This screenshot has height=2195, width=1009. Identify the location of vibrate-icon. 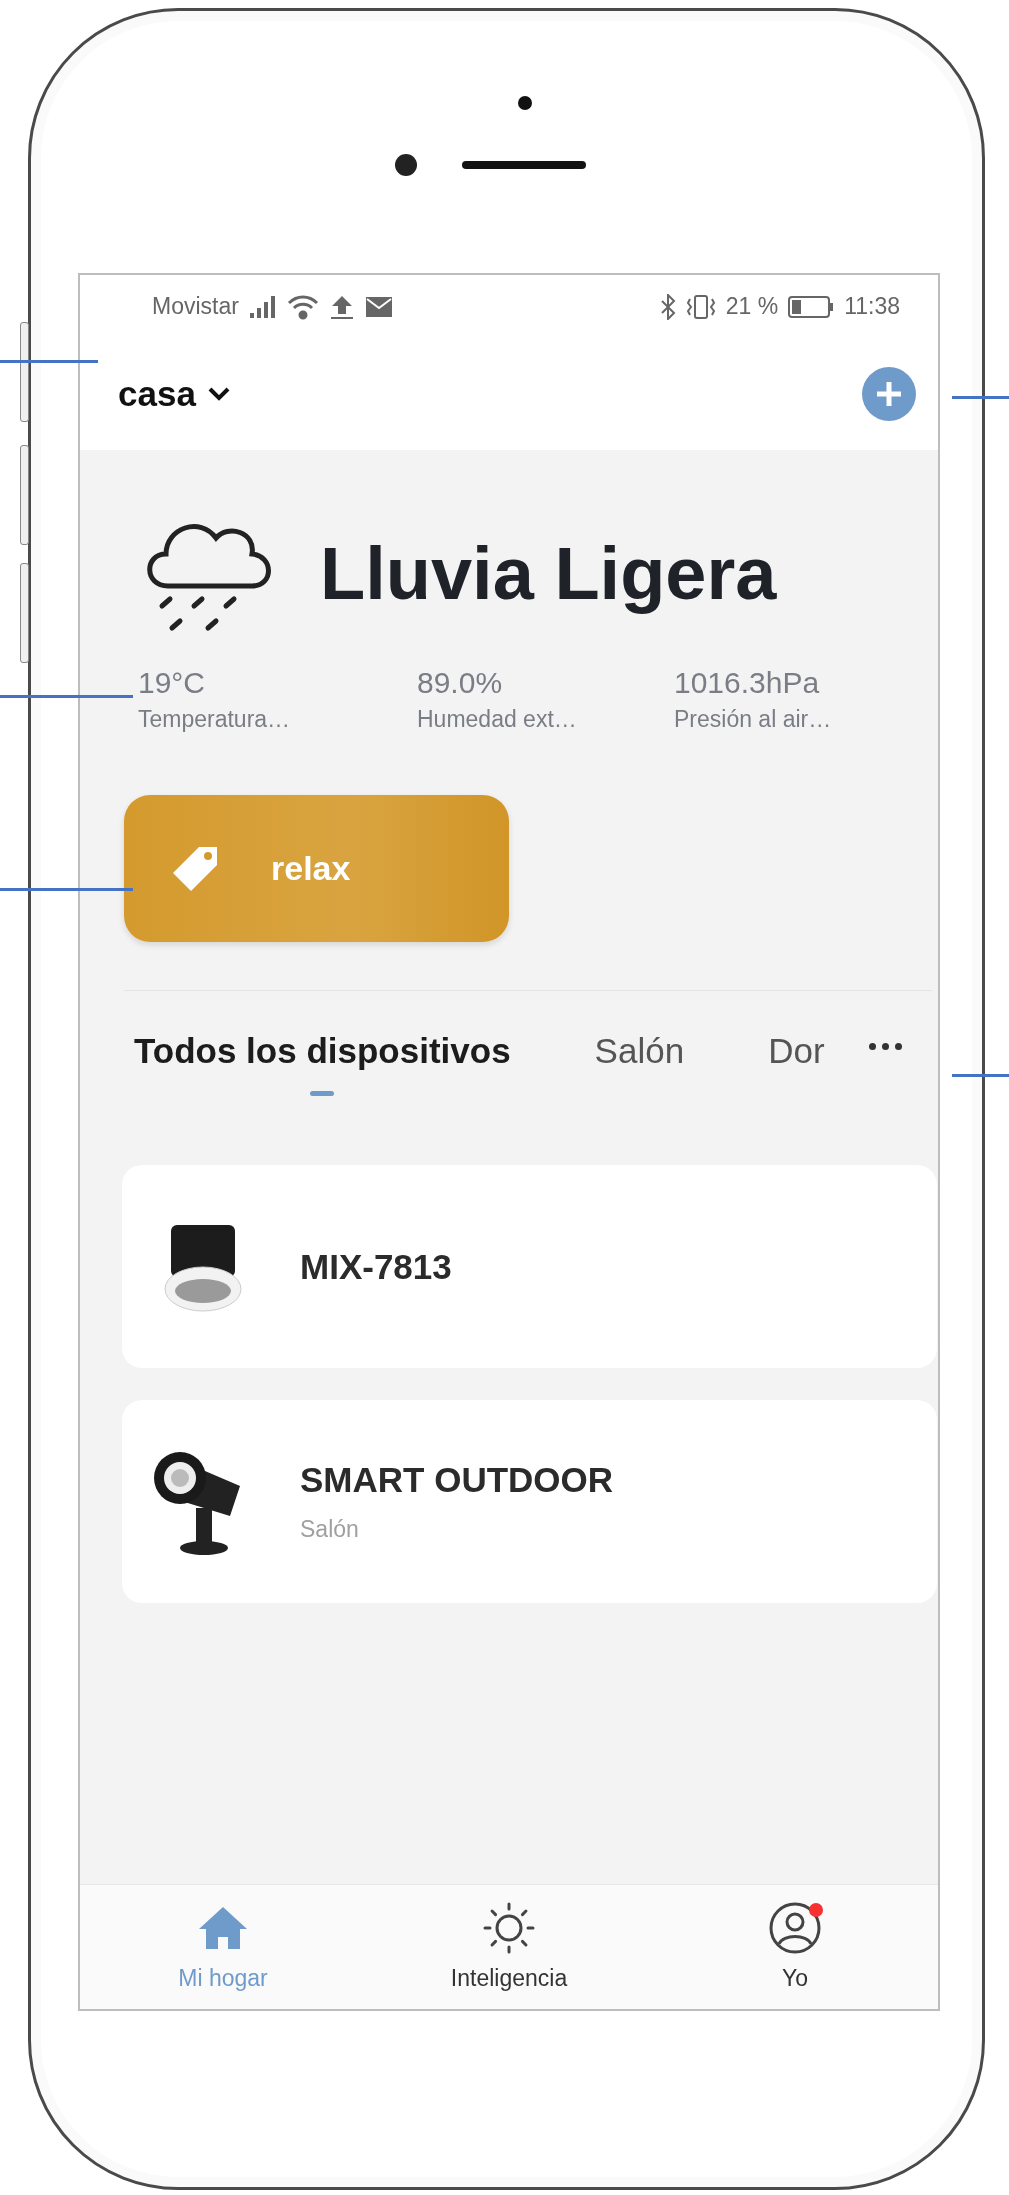
(700, 306).